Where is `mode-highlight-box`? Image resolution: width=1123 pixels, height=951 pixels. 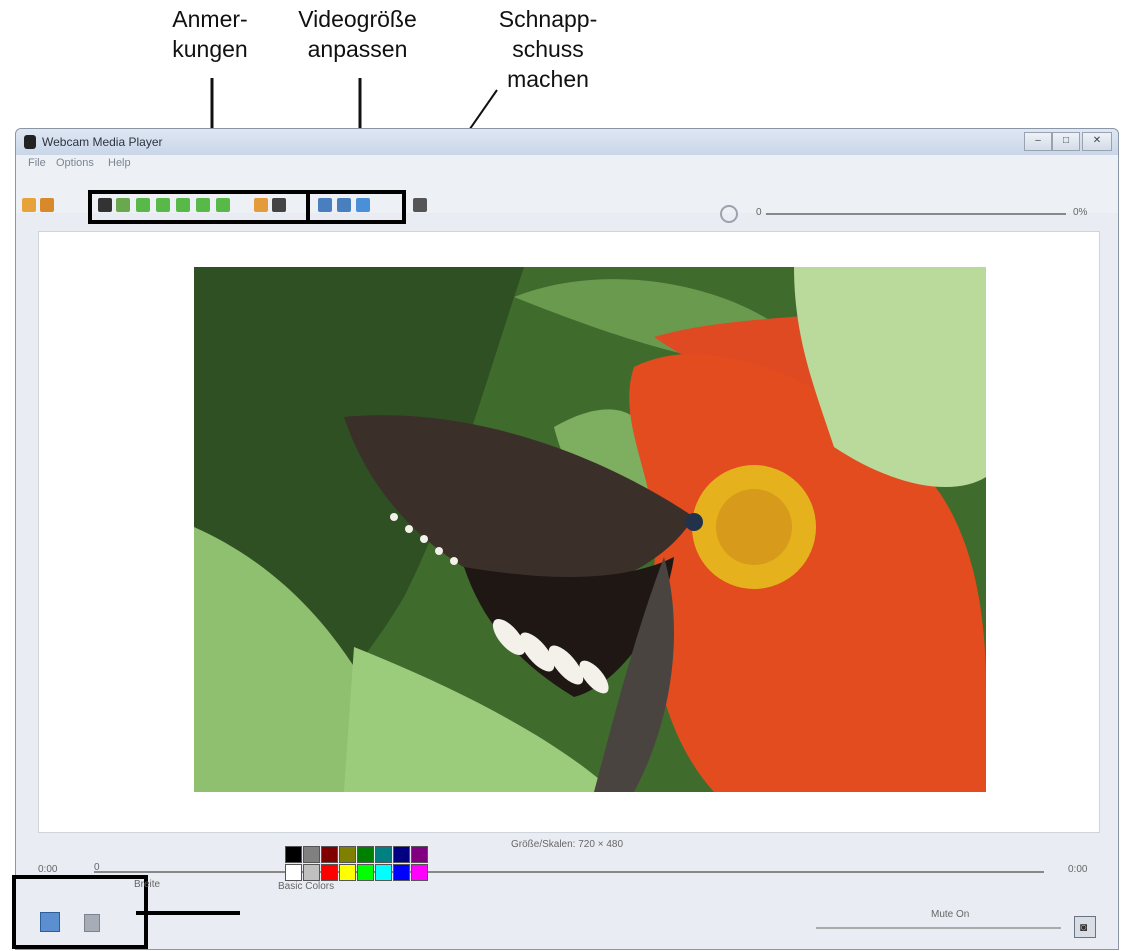
mode-highlight-box is located at coordinates (80, 912).